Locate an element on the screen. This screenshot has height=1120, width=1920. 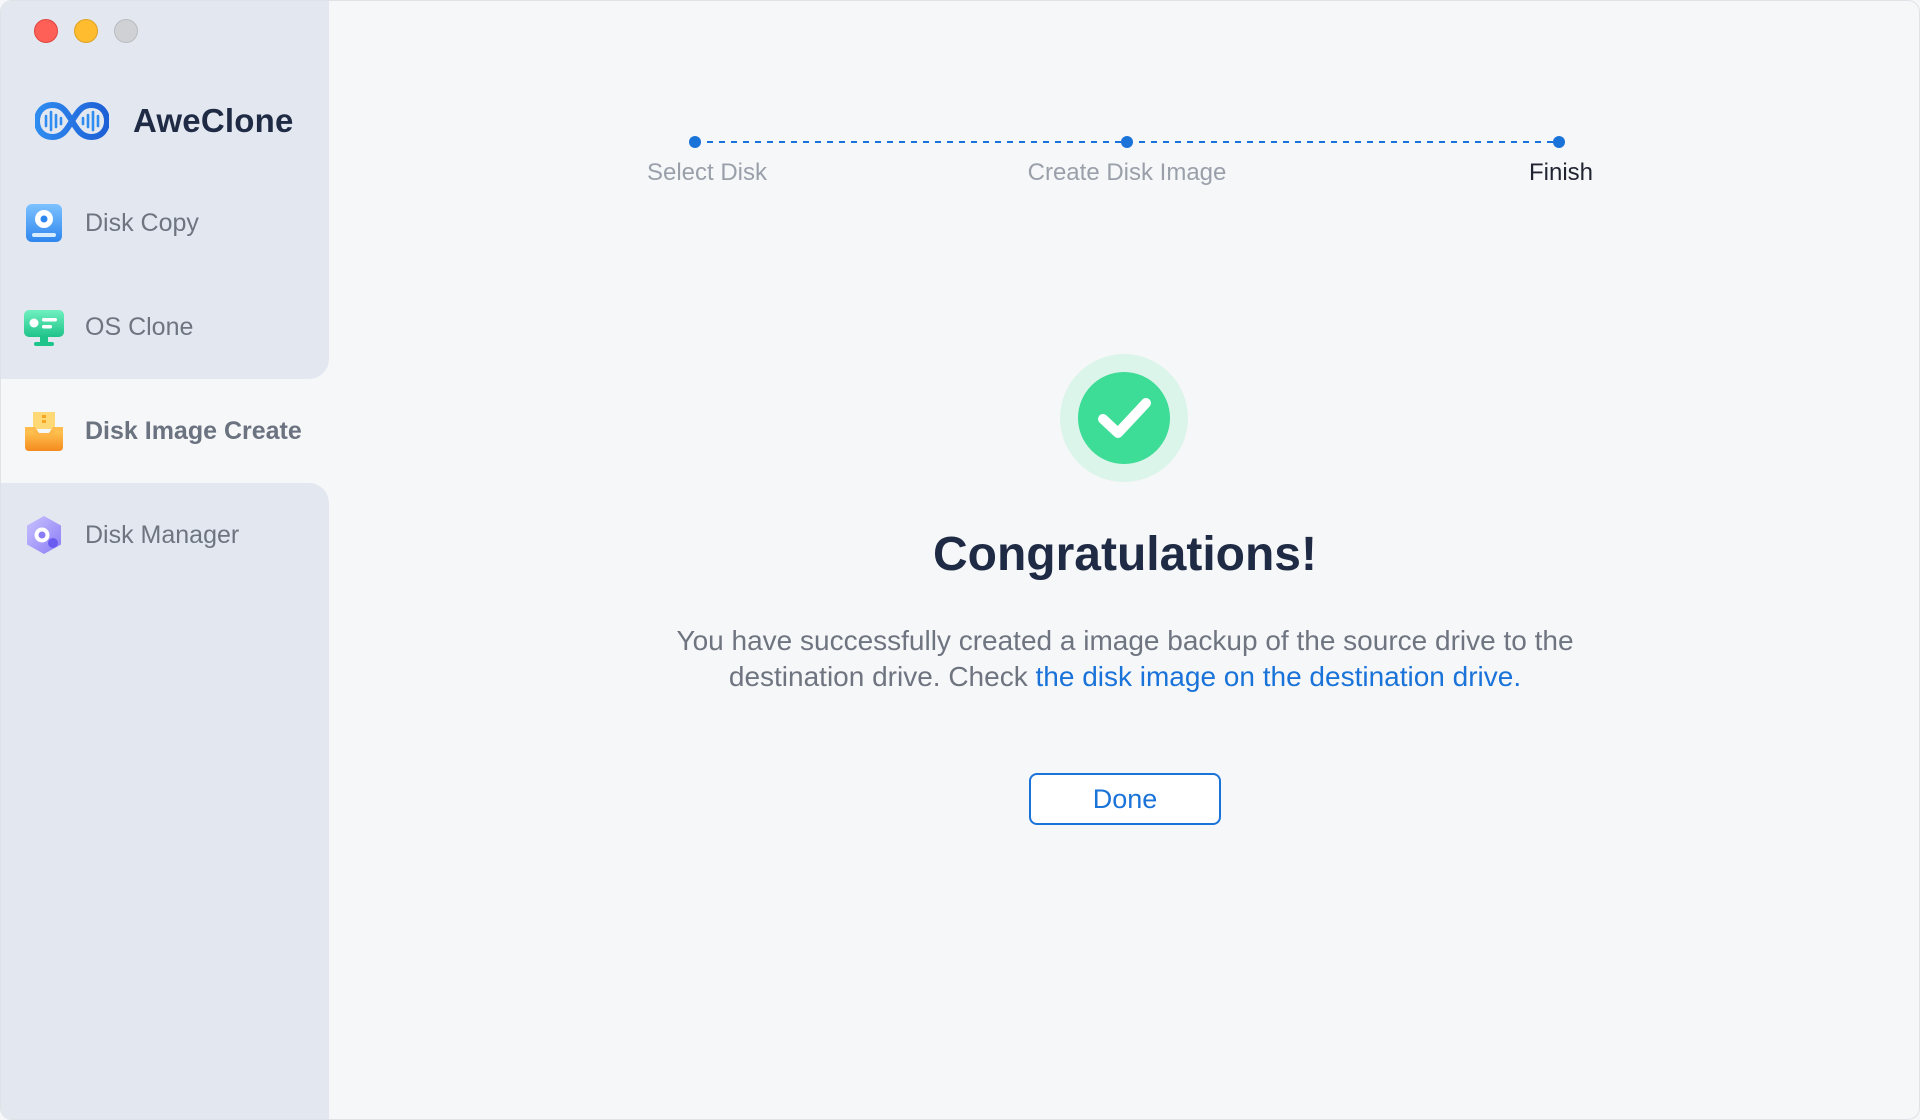
step-label-select-disk: Select Disk is located at coordinates (707, 172).